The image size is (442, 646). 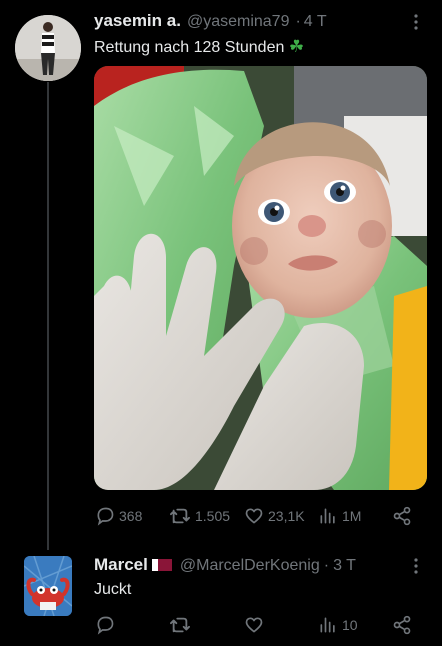 I want to click on flag-icon, so click(x=161, y=565).